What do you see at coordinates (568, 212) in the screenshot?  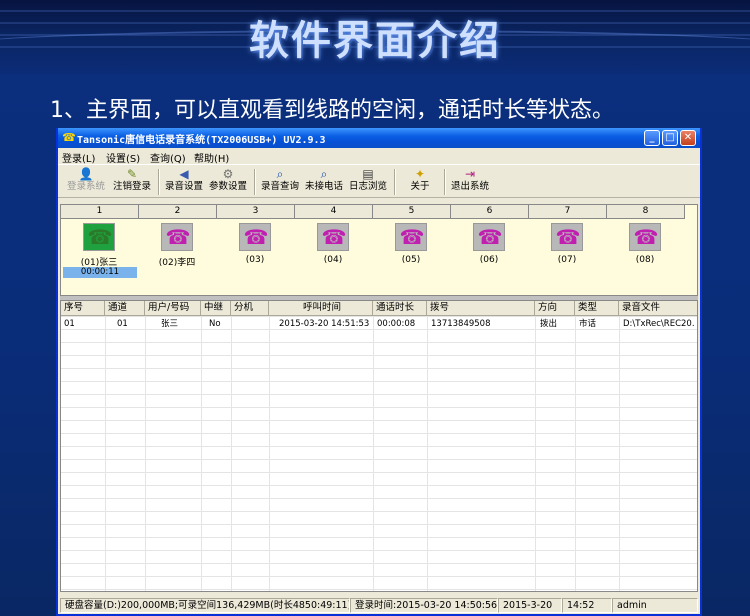 I see `line-header: 7` at bounding box center [568, 212].